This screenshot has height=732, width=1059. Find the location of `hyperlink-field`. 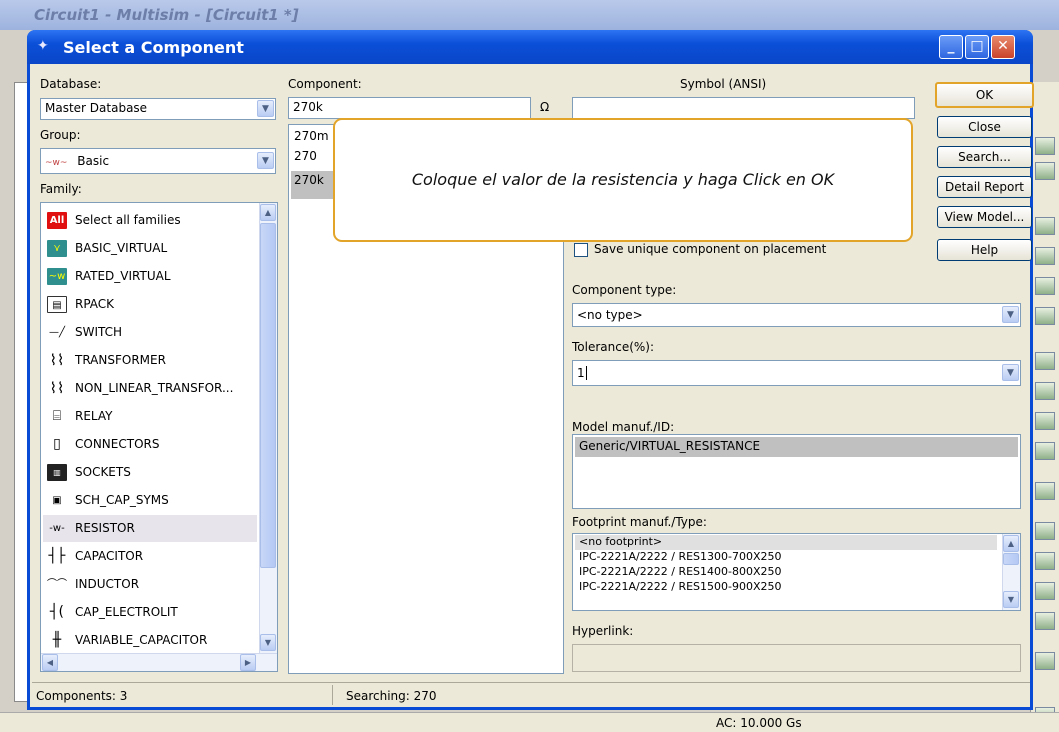

hyperlink-field is located at coordinates (796, 658).